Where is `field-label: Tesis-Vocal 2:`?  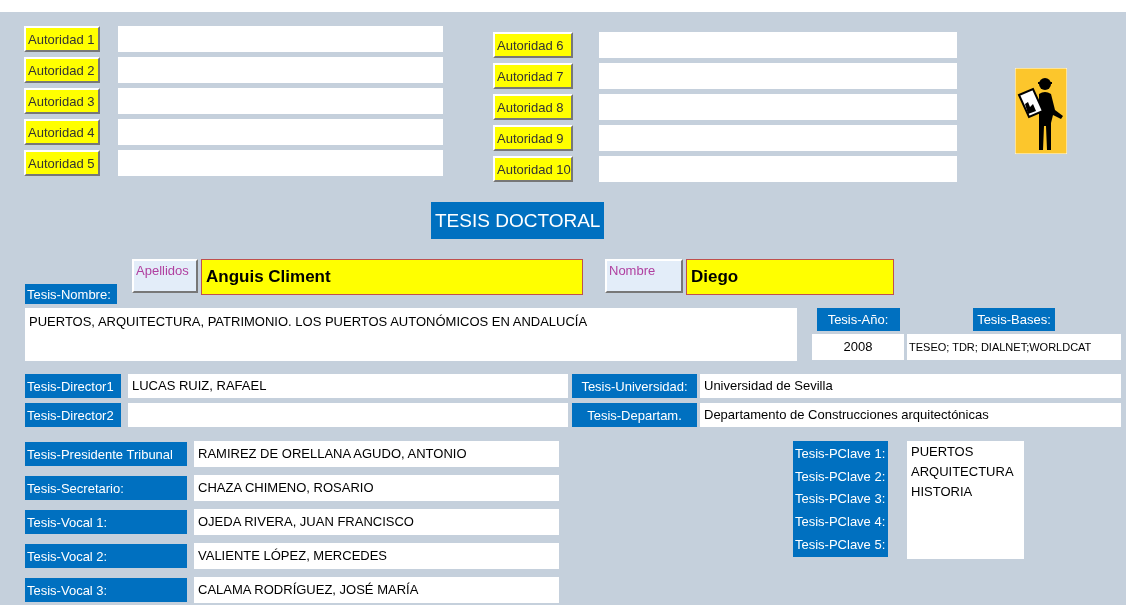 field-label: Tesis-Vocal 2: is located at coordinates (106, 556).